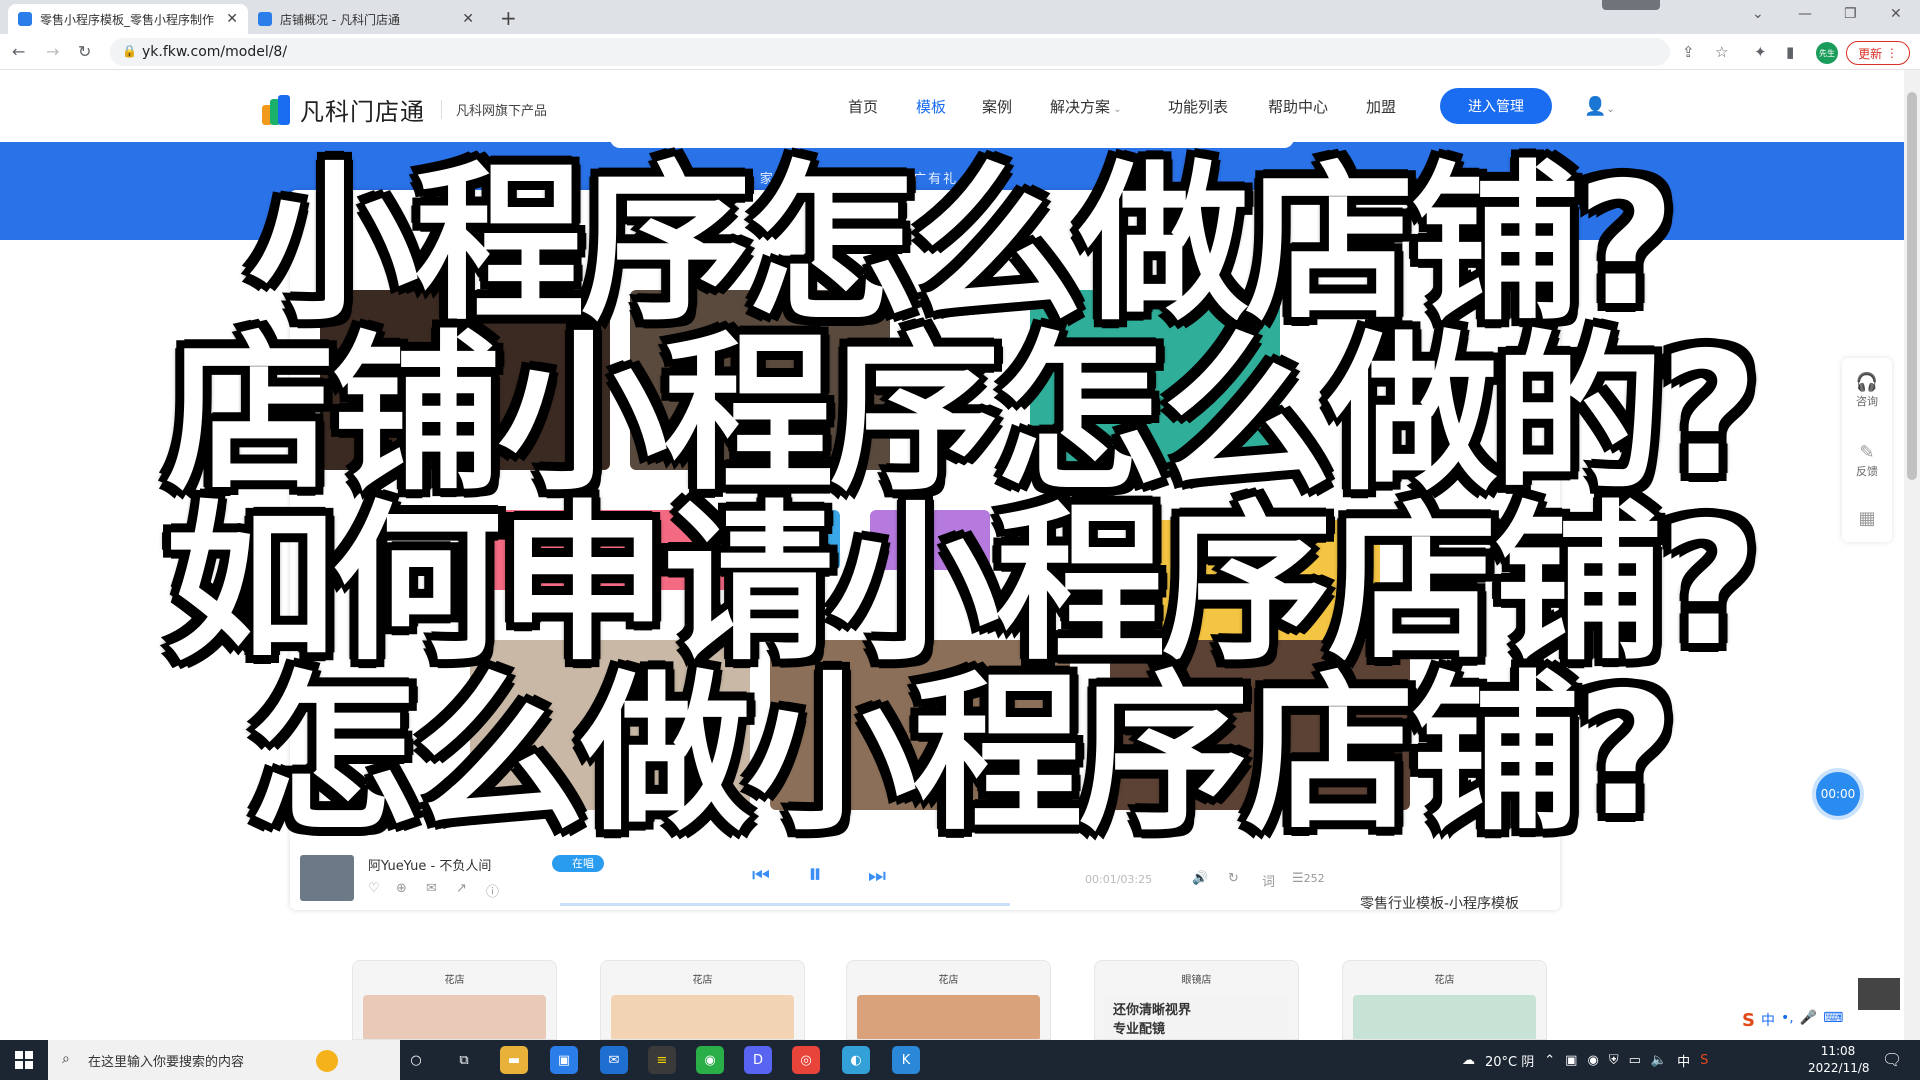 The height and width of the screenshot is (1080, 1920). I want to click on nav-solutions: 解决方案 ⌄, so click(1086, 106).